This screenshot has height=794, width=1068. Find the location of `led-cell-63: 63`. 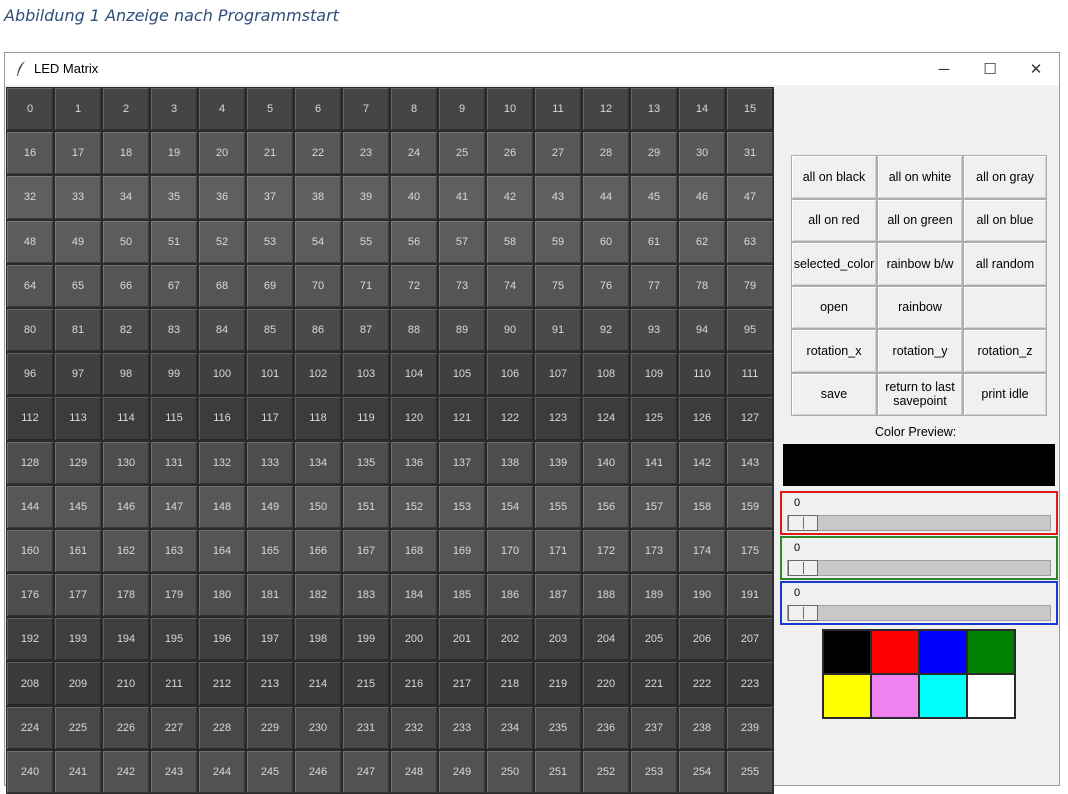

led-cell-63: 63 is located at coordinates (750, 241).